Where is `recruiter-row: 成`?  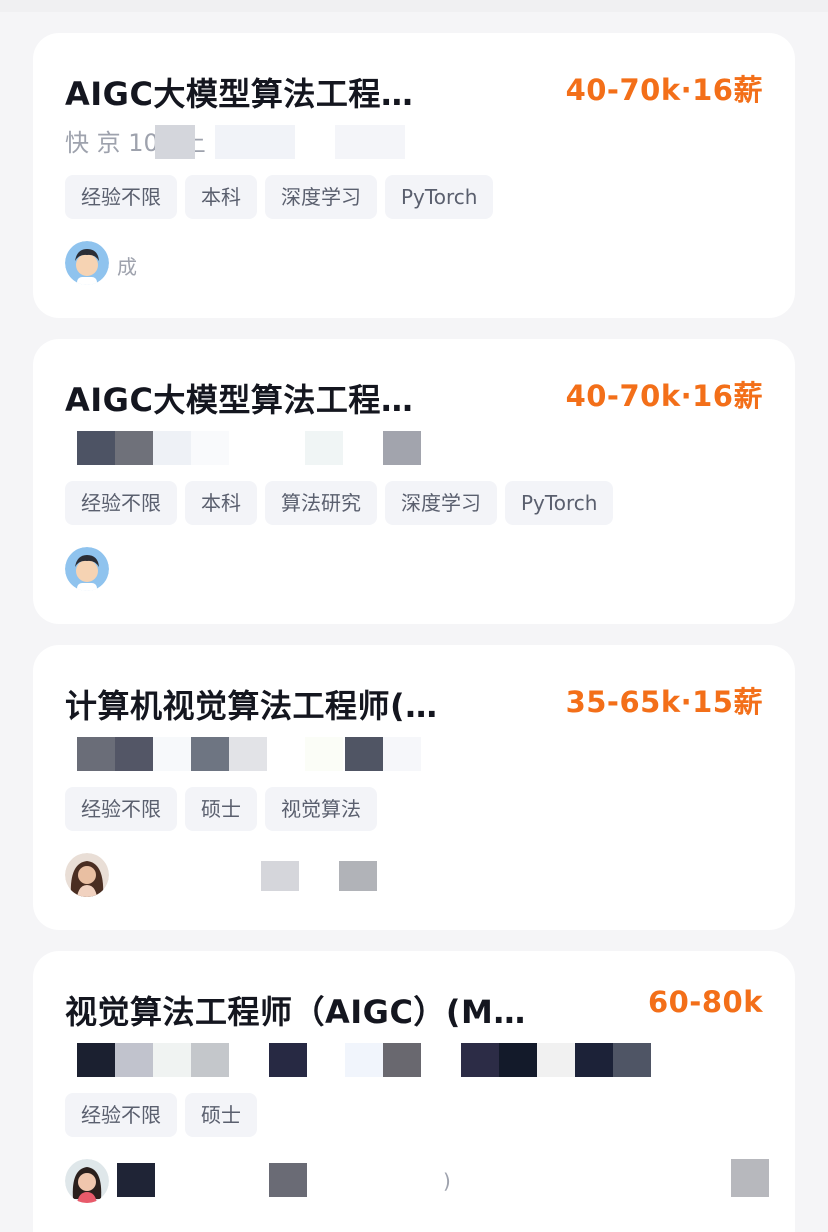 recruiter-row: 成 is located at coordinates (415, 264).